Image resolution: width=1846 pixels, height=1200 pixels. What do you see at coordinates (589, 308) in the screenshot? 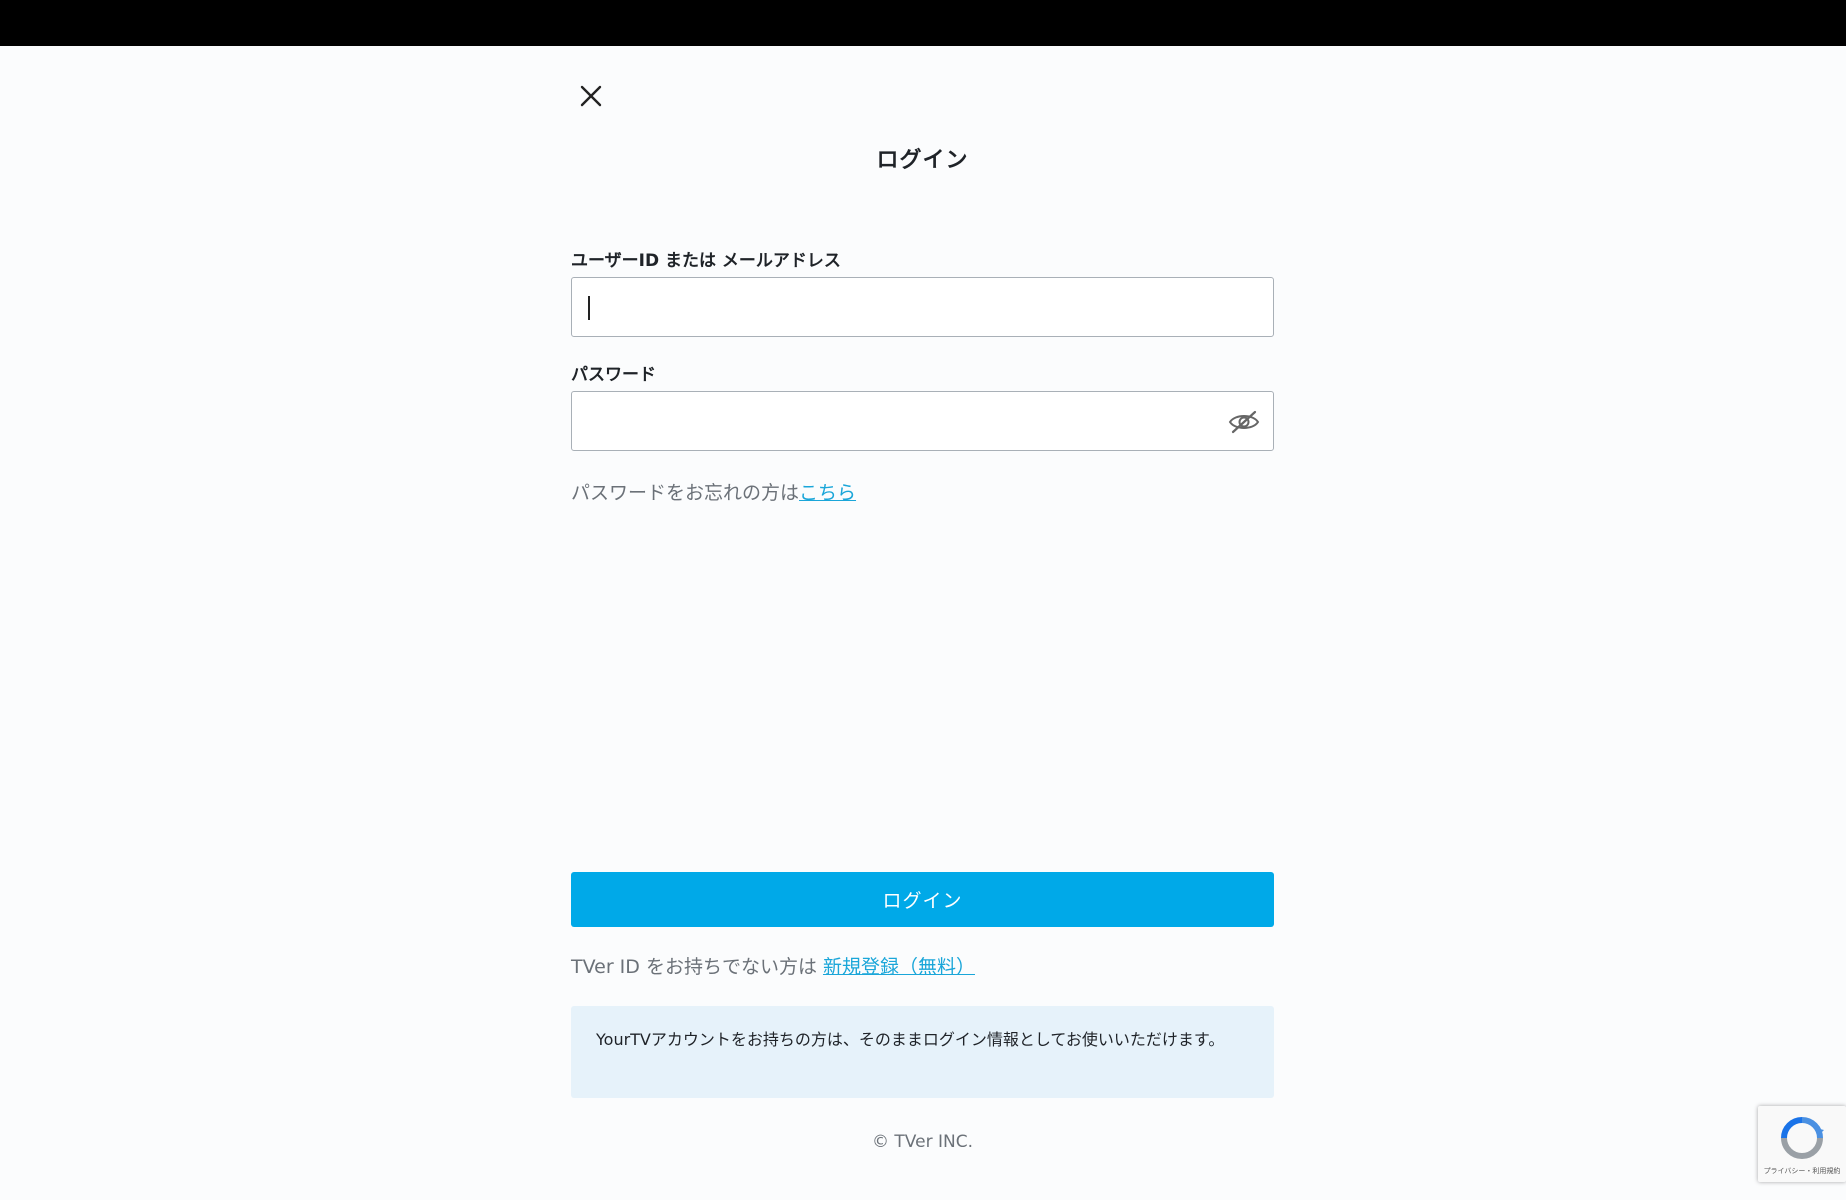
I see `text-caret` at bounding box center [589, 308].